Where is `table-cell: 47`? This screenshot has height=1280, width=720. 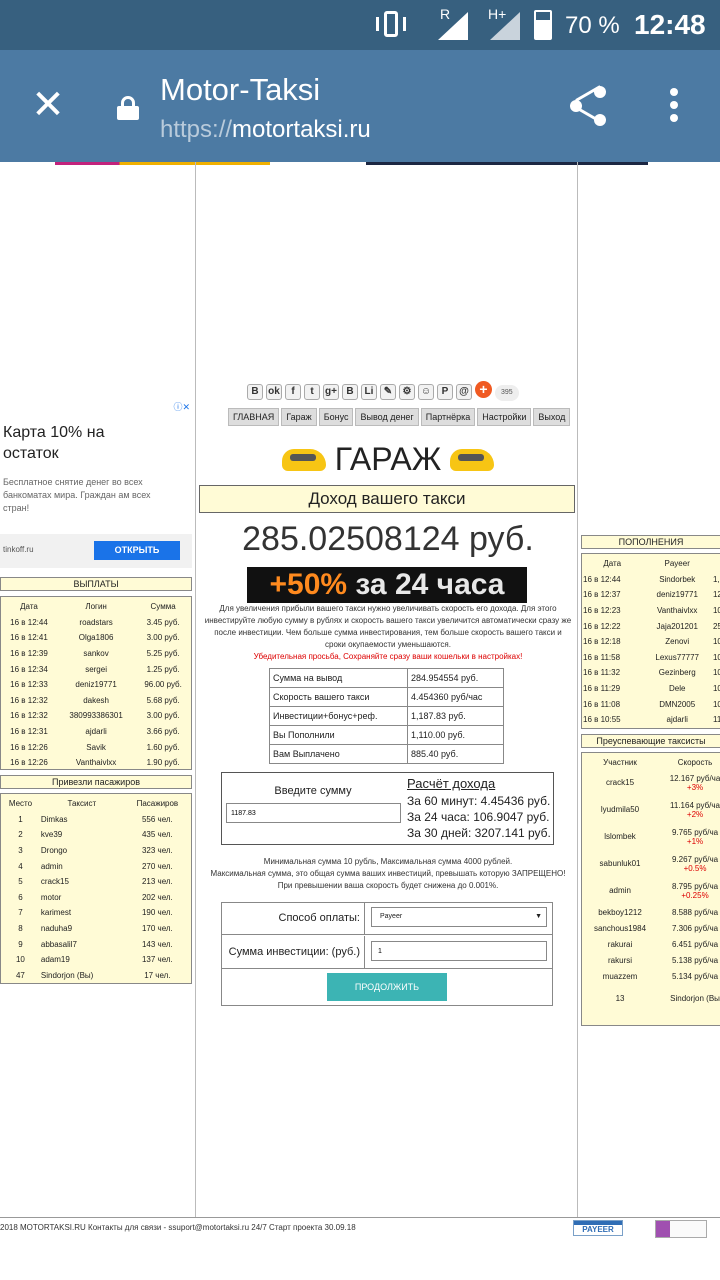
table-cell: 47 is located at coordinates (20, 975).